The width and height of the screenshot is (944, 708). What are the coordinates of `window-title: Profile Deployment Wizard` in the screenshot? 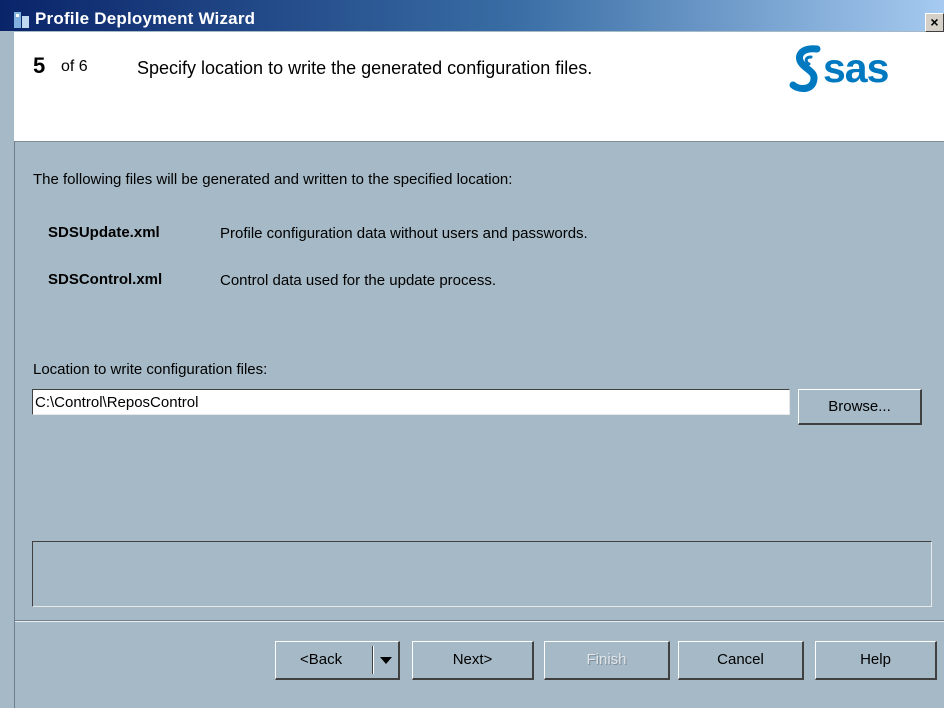 It's located at (145, 18).